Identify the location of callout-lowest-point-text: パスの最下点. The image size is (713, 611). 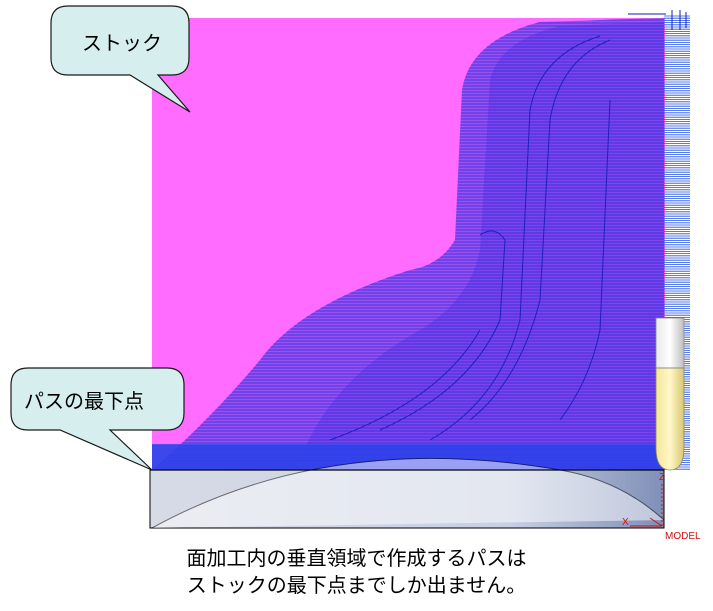
(84, 401).